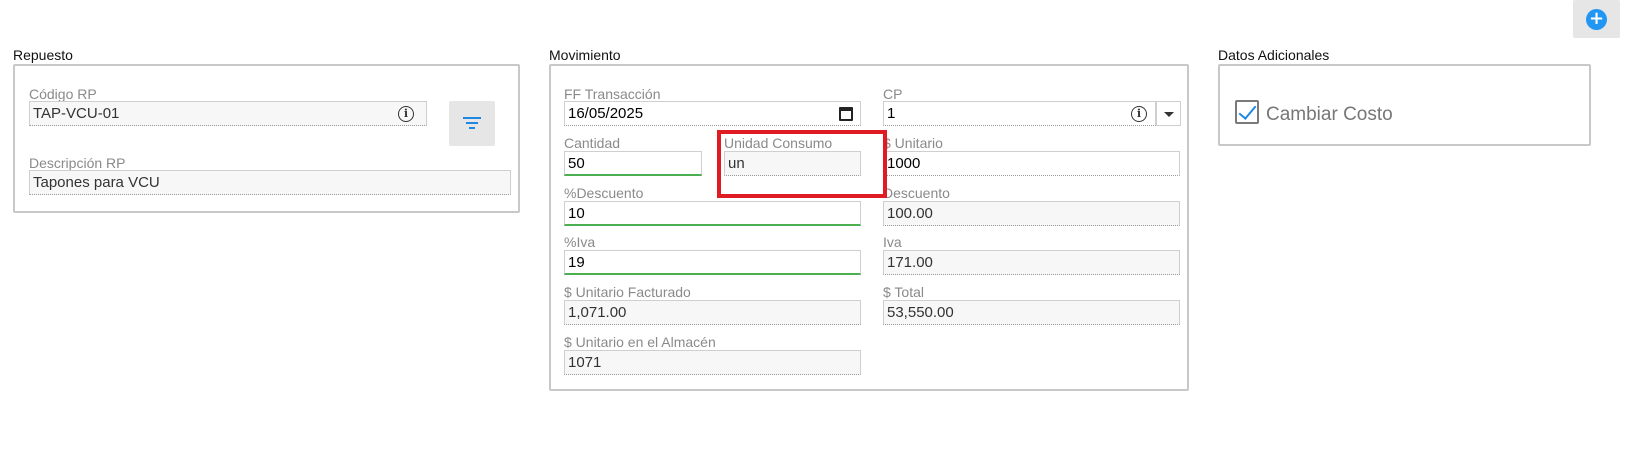 The width and height of the screenshot is (1631, 466). I want to click on iva-field: 171.00, so click(1031, 262).